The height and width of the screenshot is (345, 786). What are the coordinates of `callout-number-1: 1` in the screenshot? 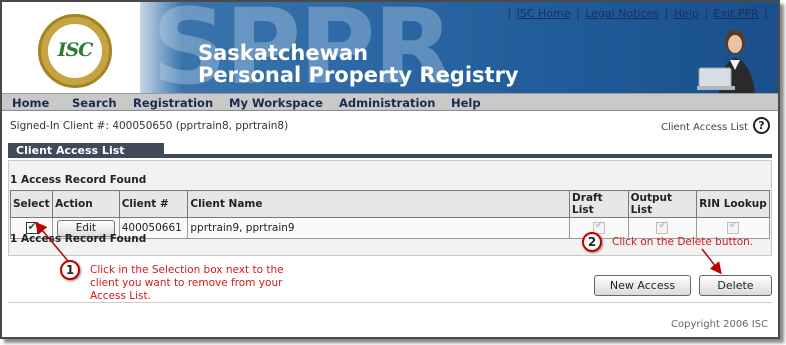 It's located at (70, 270).